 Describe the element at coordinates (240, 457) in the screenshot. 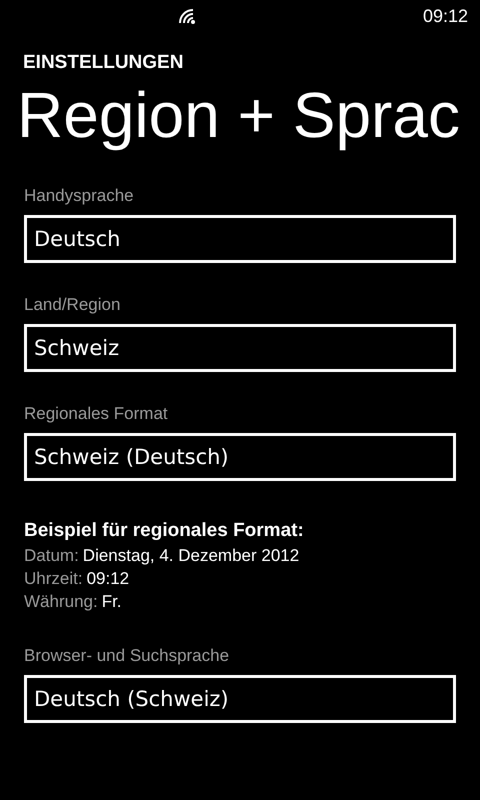

I see `dropdown-field: Schweiz (Deutsch)` at that location.